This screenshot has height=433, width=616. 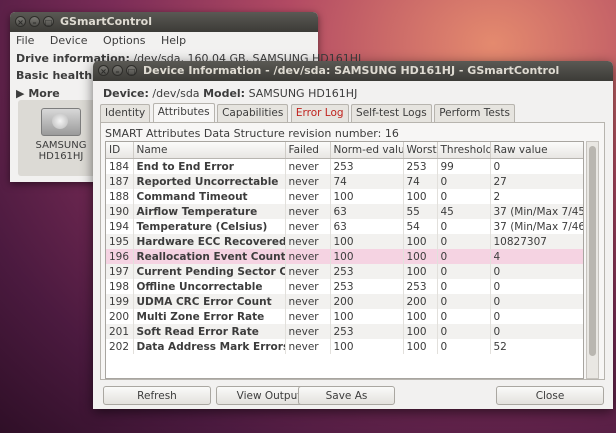 I want to click on column-header-threshold: Threshold, so click(x=464, y=150).